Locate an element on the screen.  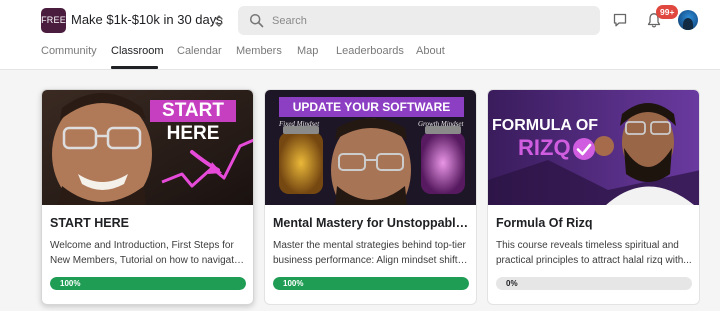
chat-icon is located at coordinates (620, 20).